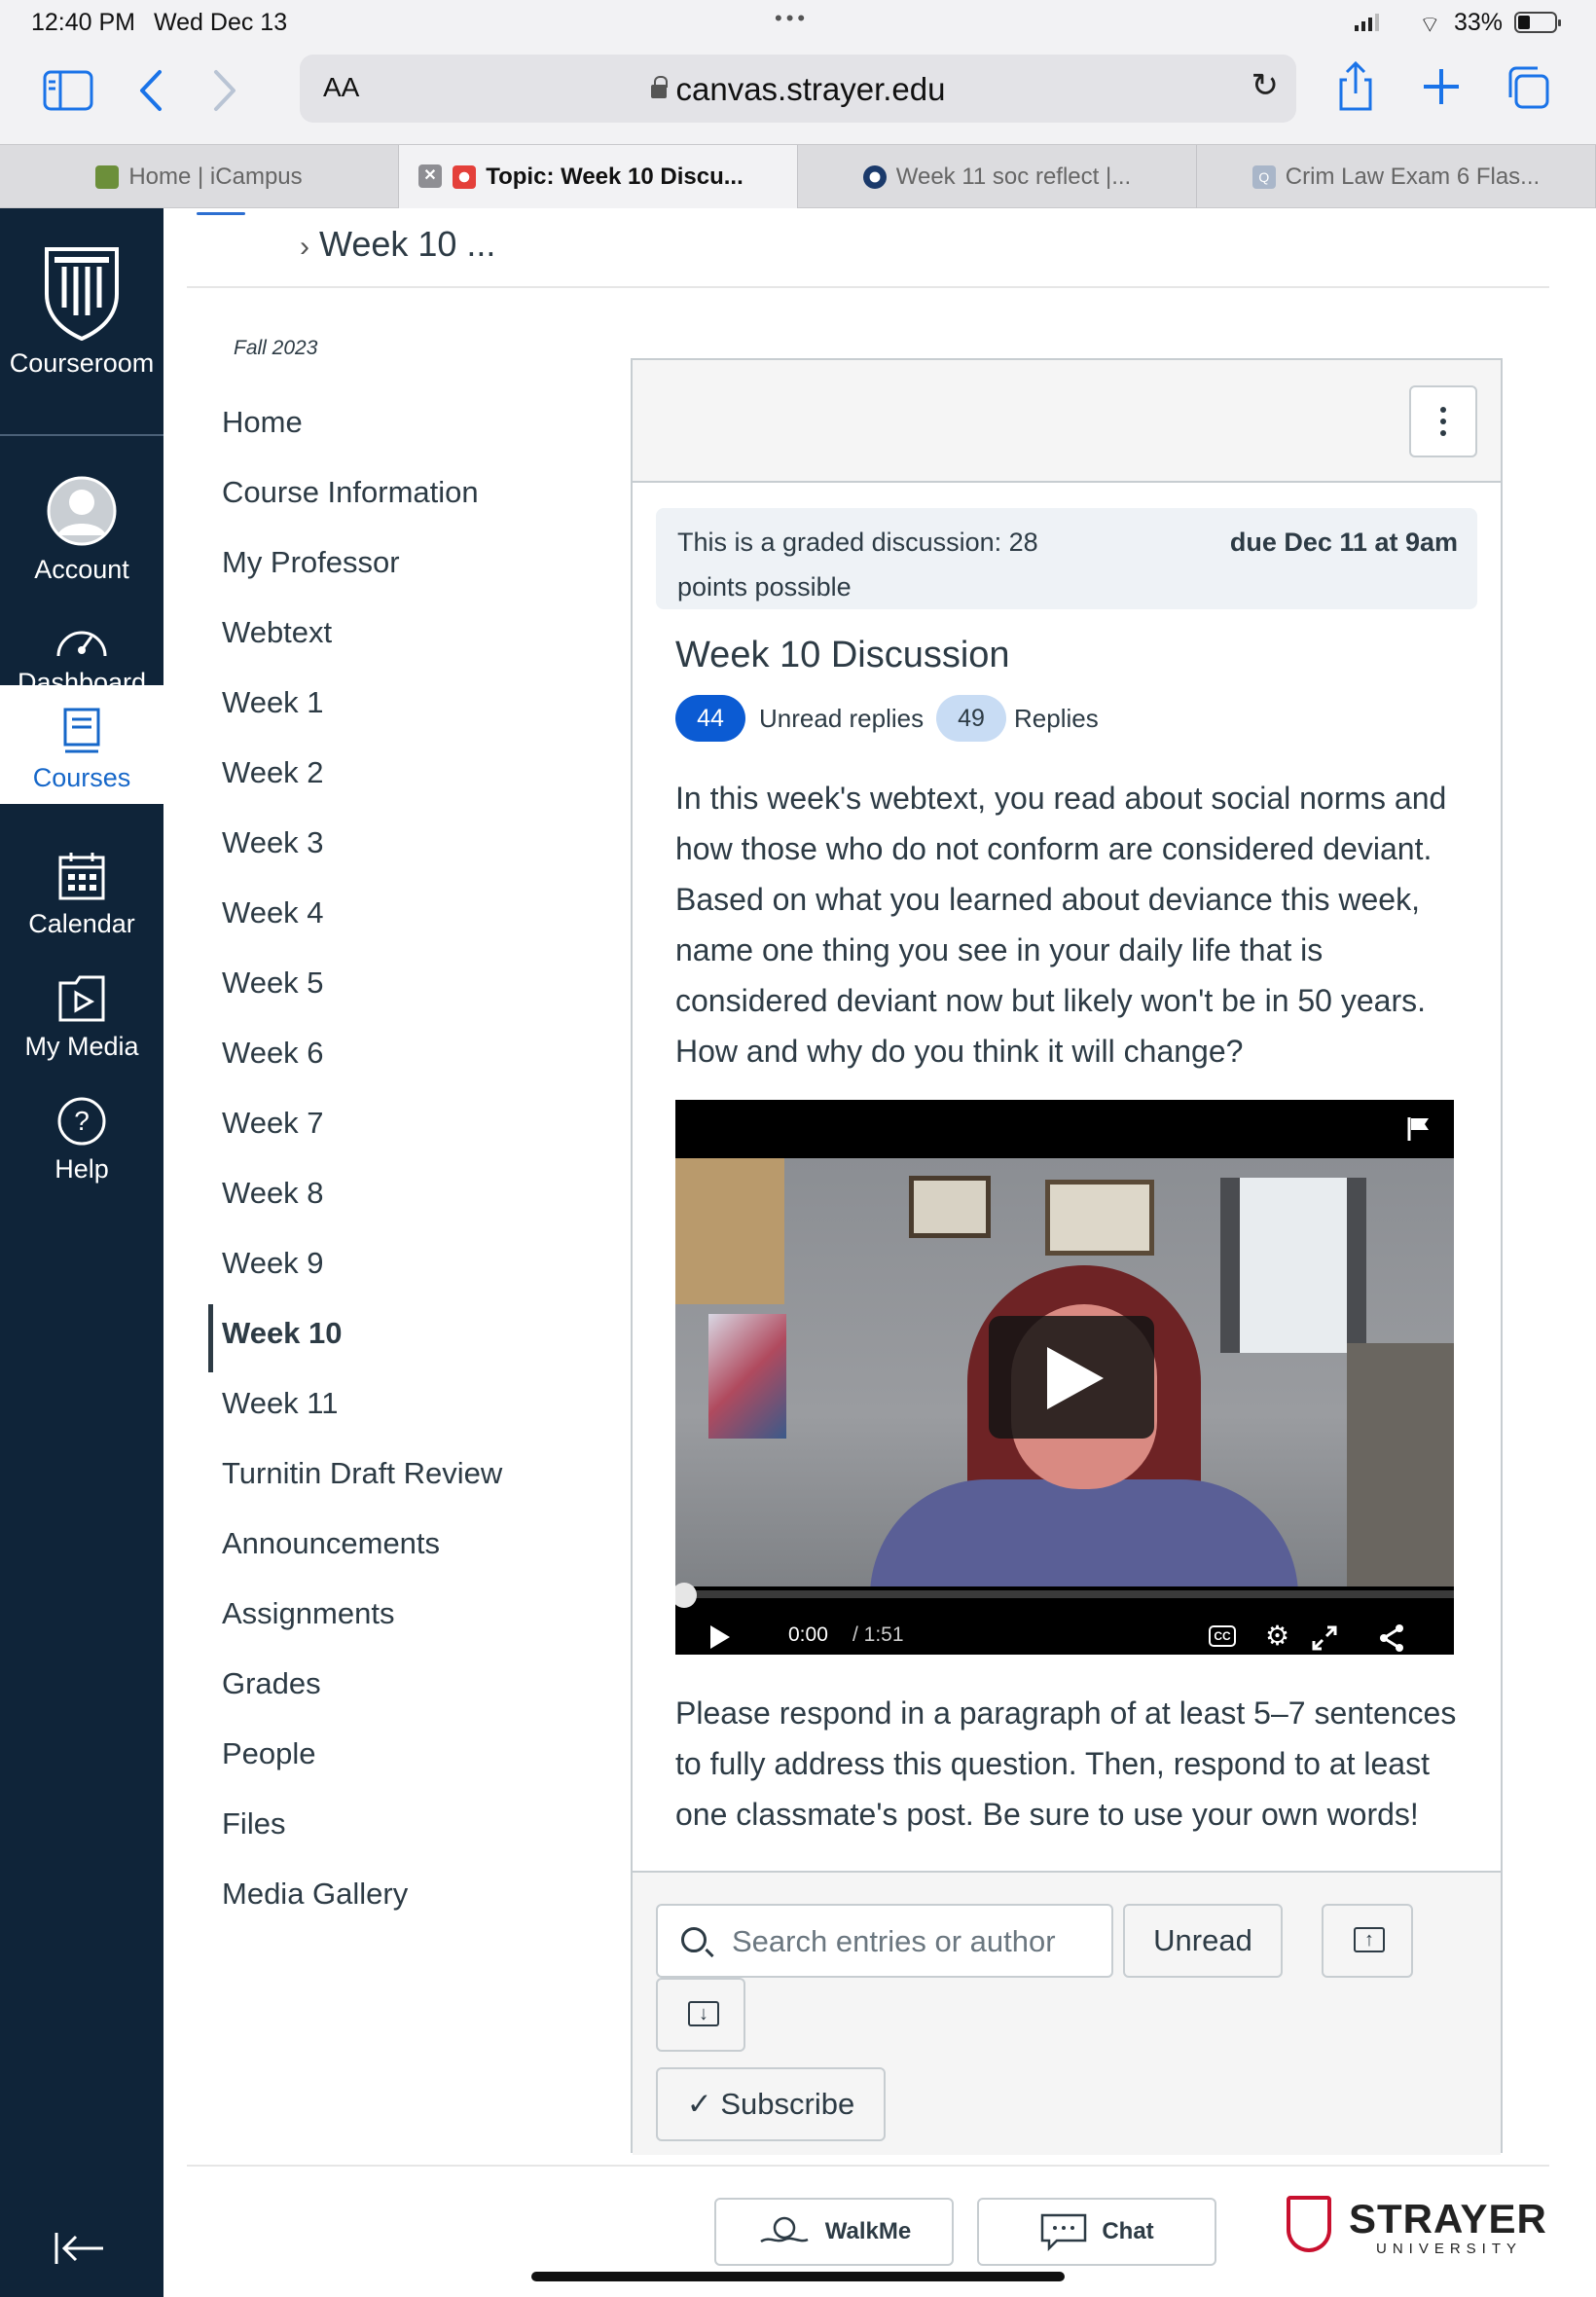 The width and height of the screenshot is (1596, 2297). I want to click on status-time: 12:40 PM, so click(84, 22).